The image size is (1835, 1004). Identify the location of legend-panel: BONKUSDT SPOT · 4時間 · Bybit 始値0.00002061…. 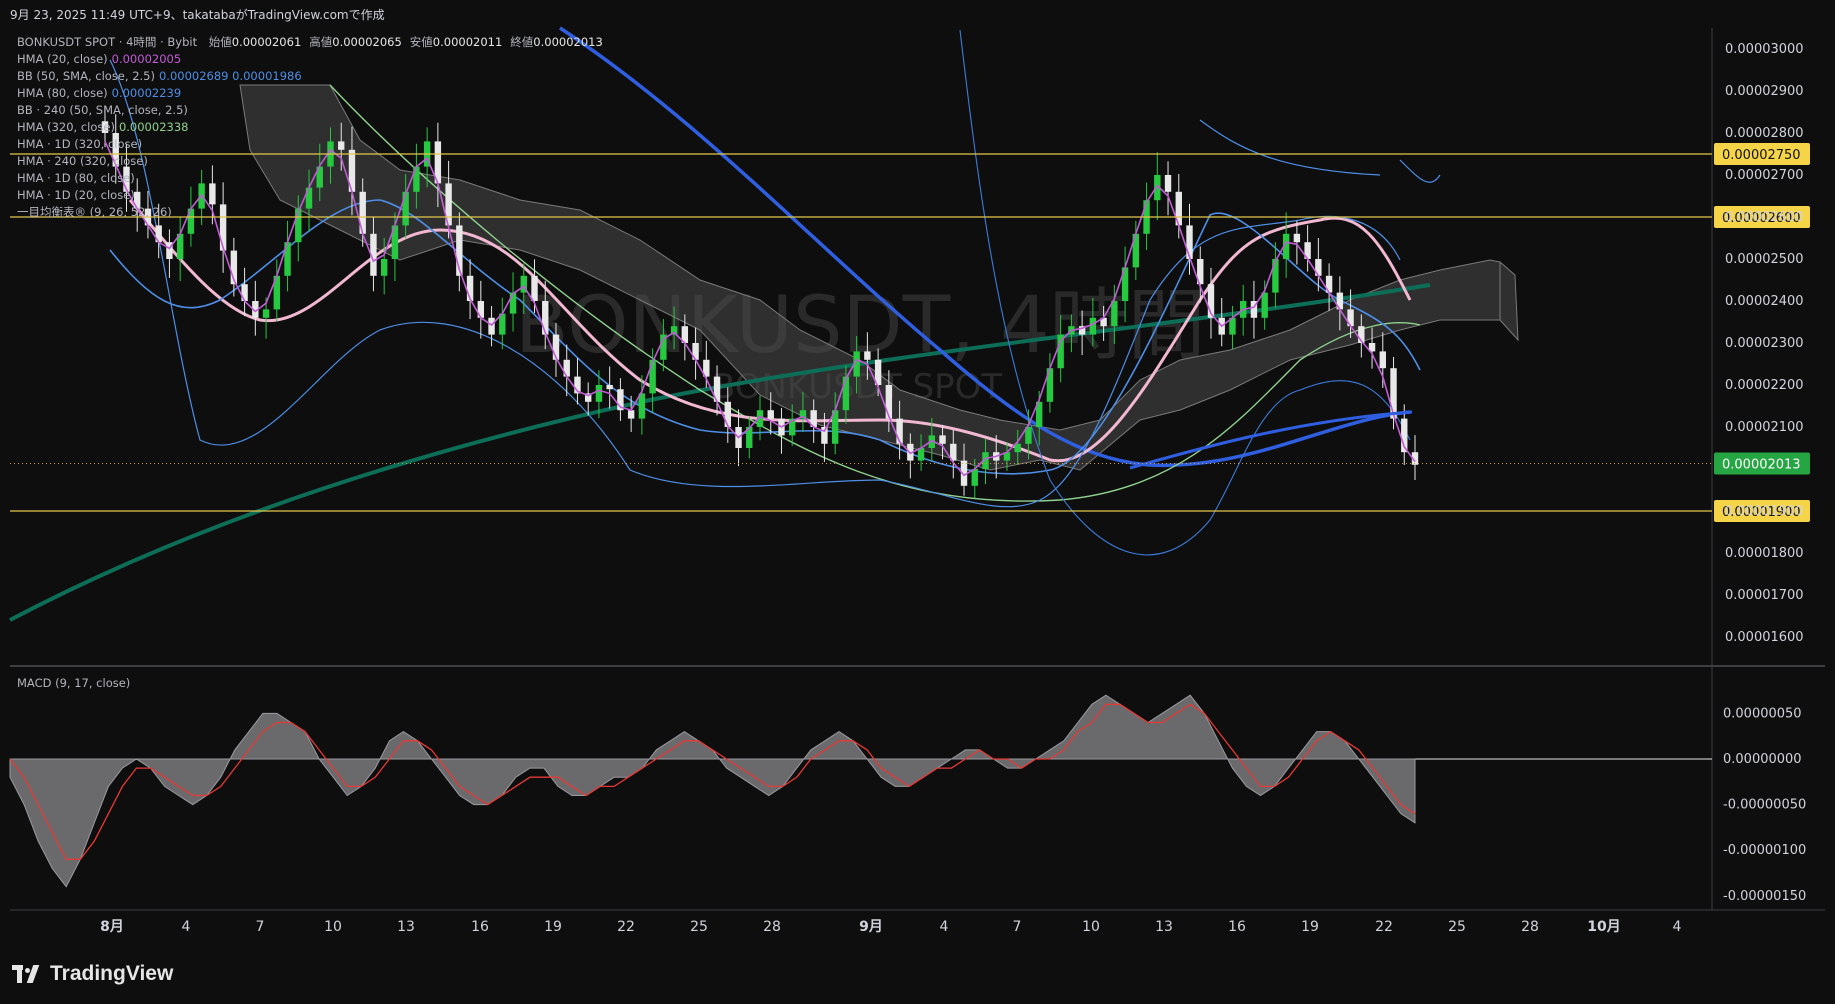
(310, 127).